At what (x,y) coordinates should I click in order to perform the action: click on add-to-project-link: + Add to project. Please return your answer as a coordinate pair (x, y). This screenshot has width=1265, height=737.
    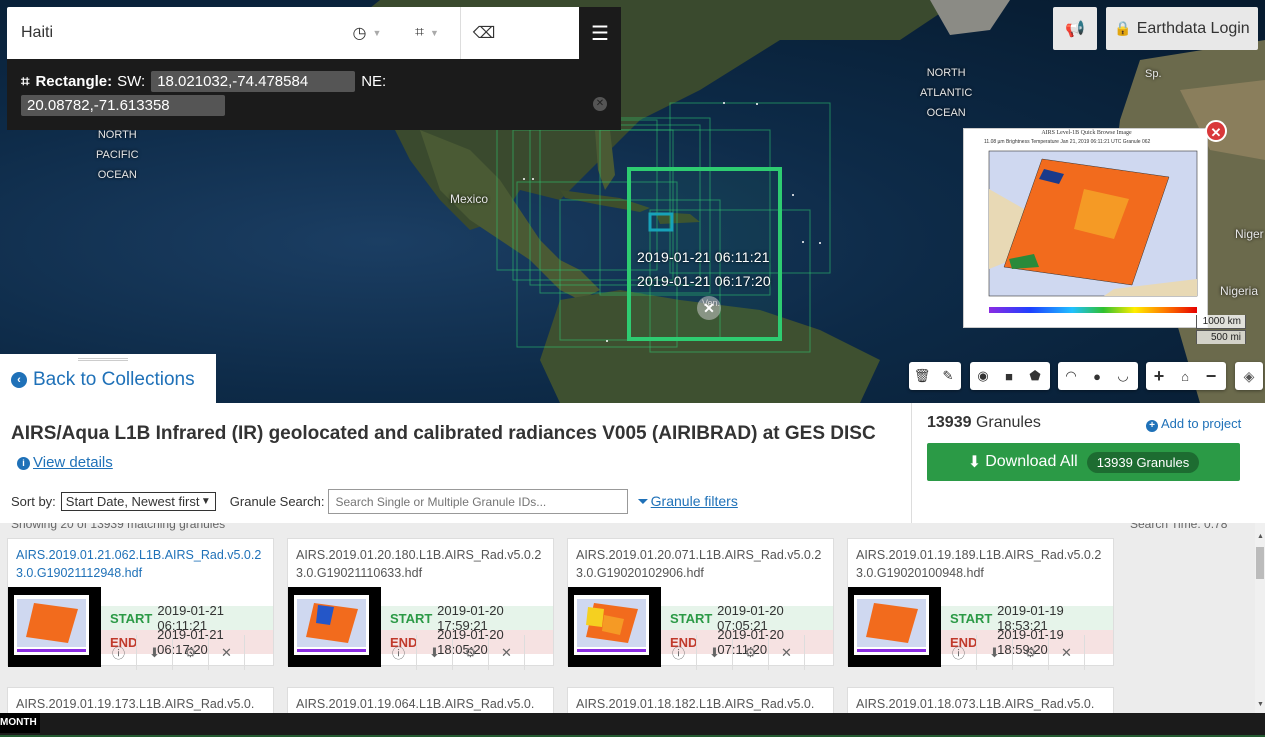
    Looking at the image, I should click on (1193, 424).